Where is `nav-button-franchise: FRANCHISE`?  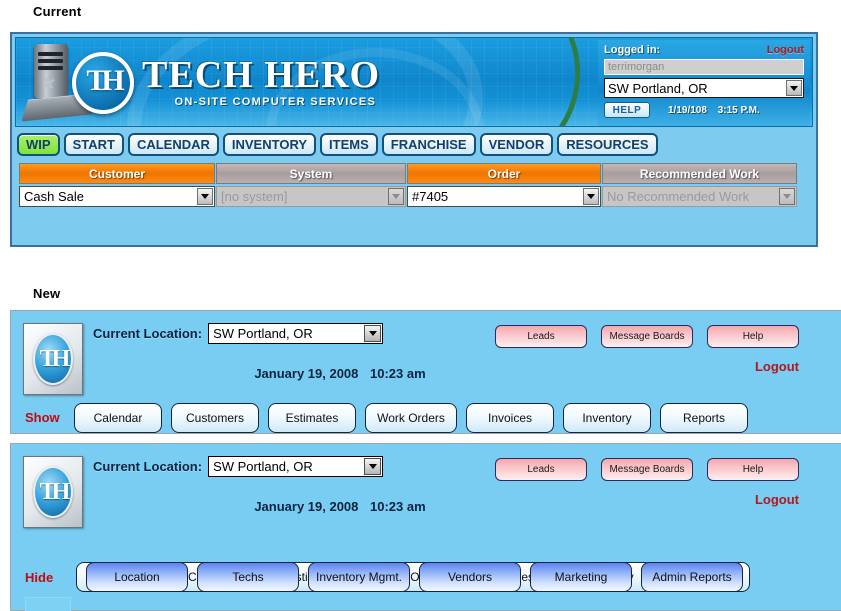
nav-button-franchise: FRANCHISE is located at coordinates (428, 144).